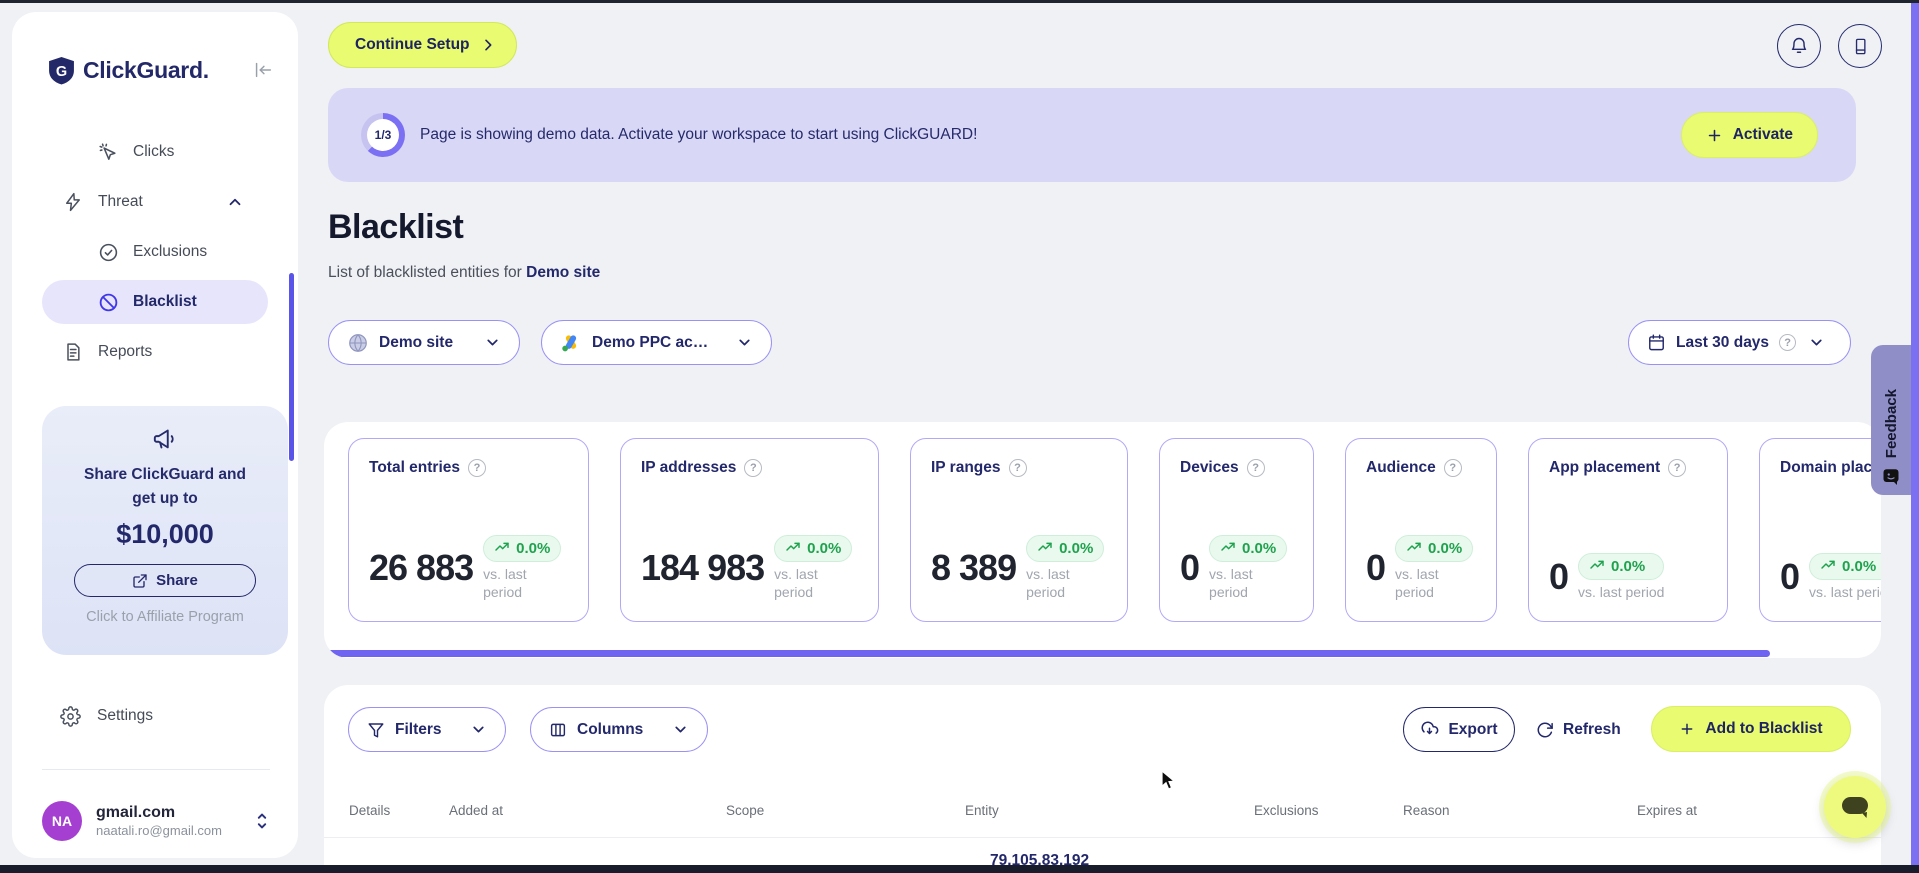  What do you see at coordinates (1209, 467) in the screenshot?
I see `stat-label: Devices` at bounding box center [1209, 467].